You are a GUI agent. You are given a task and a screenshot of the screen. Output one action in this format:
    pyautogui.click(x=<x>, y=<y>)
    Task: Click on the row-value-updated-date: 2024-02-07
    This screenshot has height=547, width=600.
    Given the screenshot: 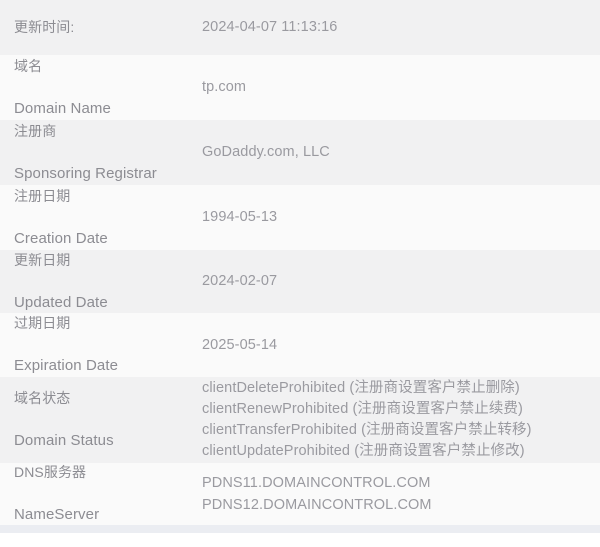 What is the action you would take?
    pyautogui.click(x=240, y=281)
    